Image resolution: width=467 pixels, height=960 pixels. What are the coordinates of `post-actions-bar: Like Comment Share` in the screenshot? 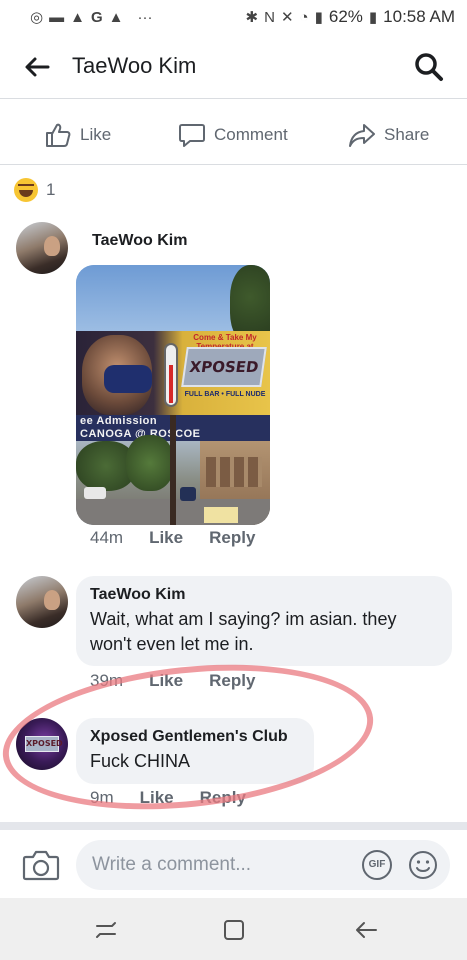 It's located at (233, 135).